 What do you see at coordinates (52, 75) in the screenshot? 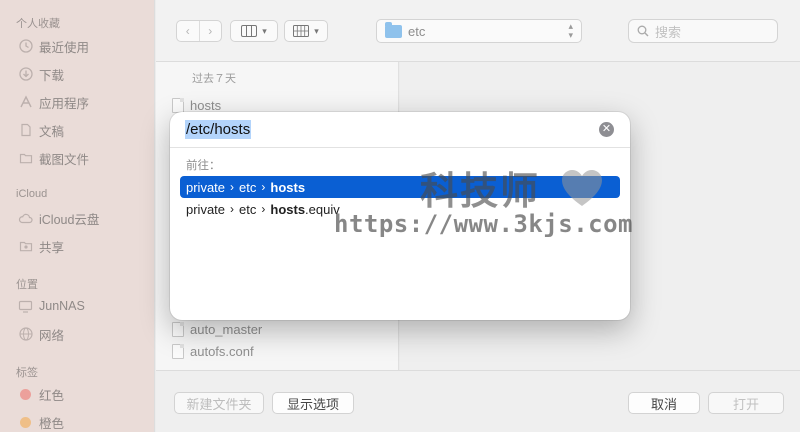
I see `sidebar-item-label: 下载` at bounding box center [52, 75].